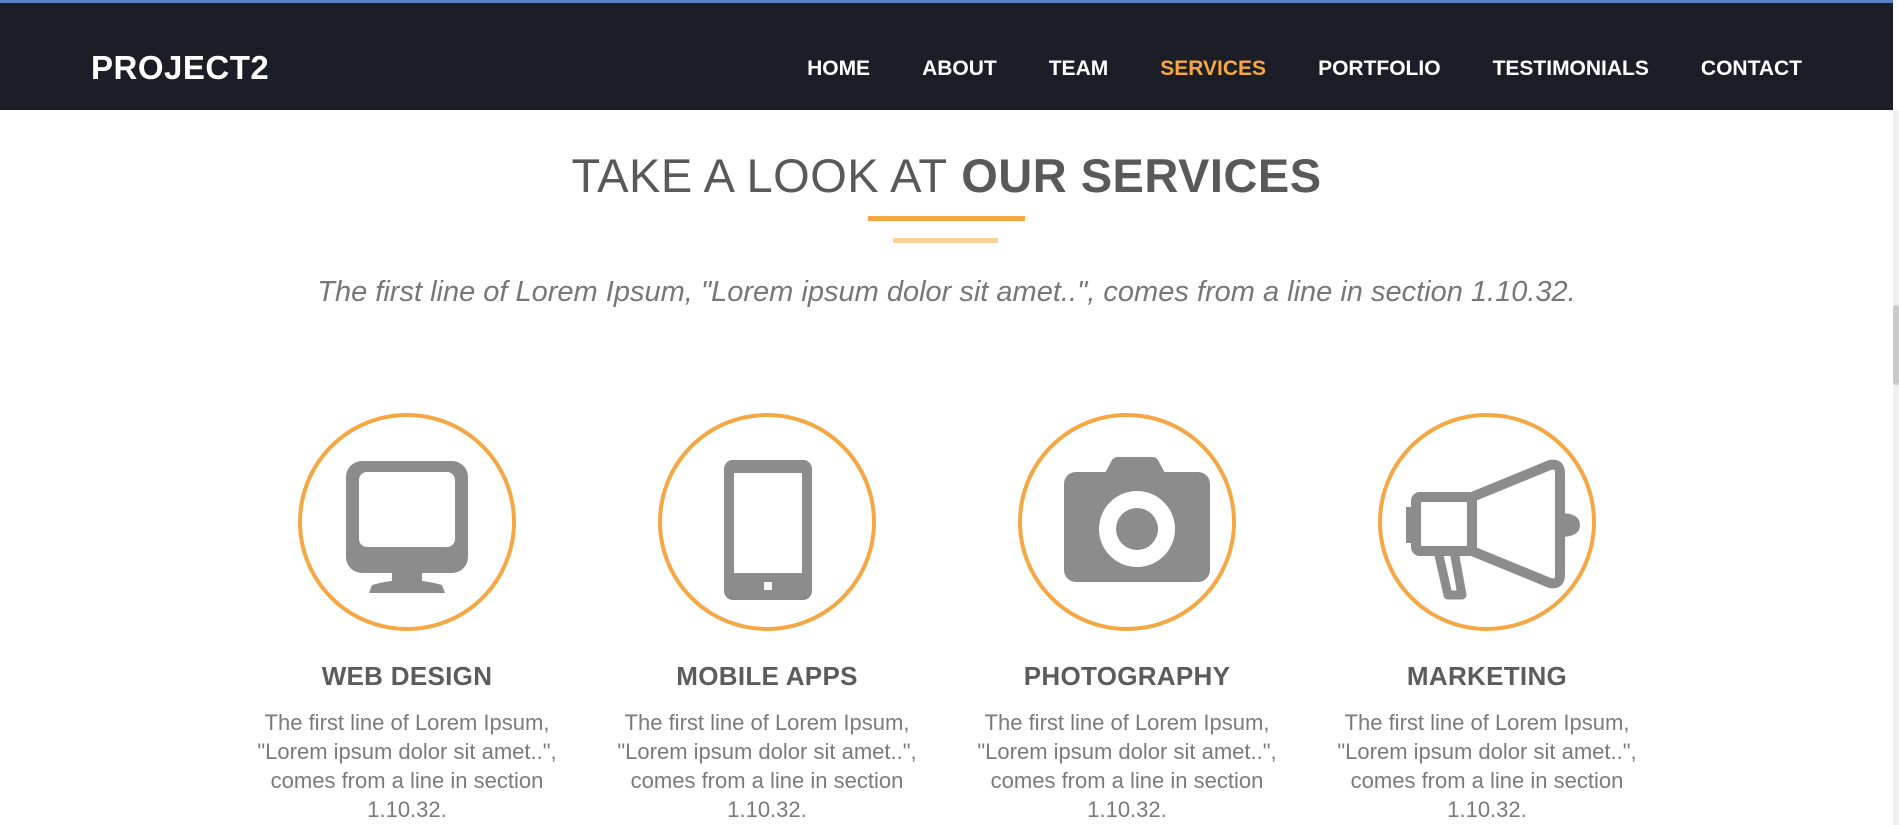 The width and height of the screenshot is (1899, 825). I want to click on nav-item-team: TEAM, so click(1079, 69).